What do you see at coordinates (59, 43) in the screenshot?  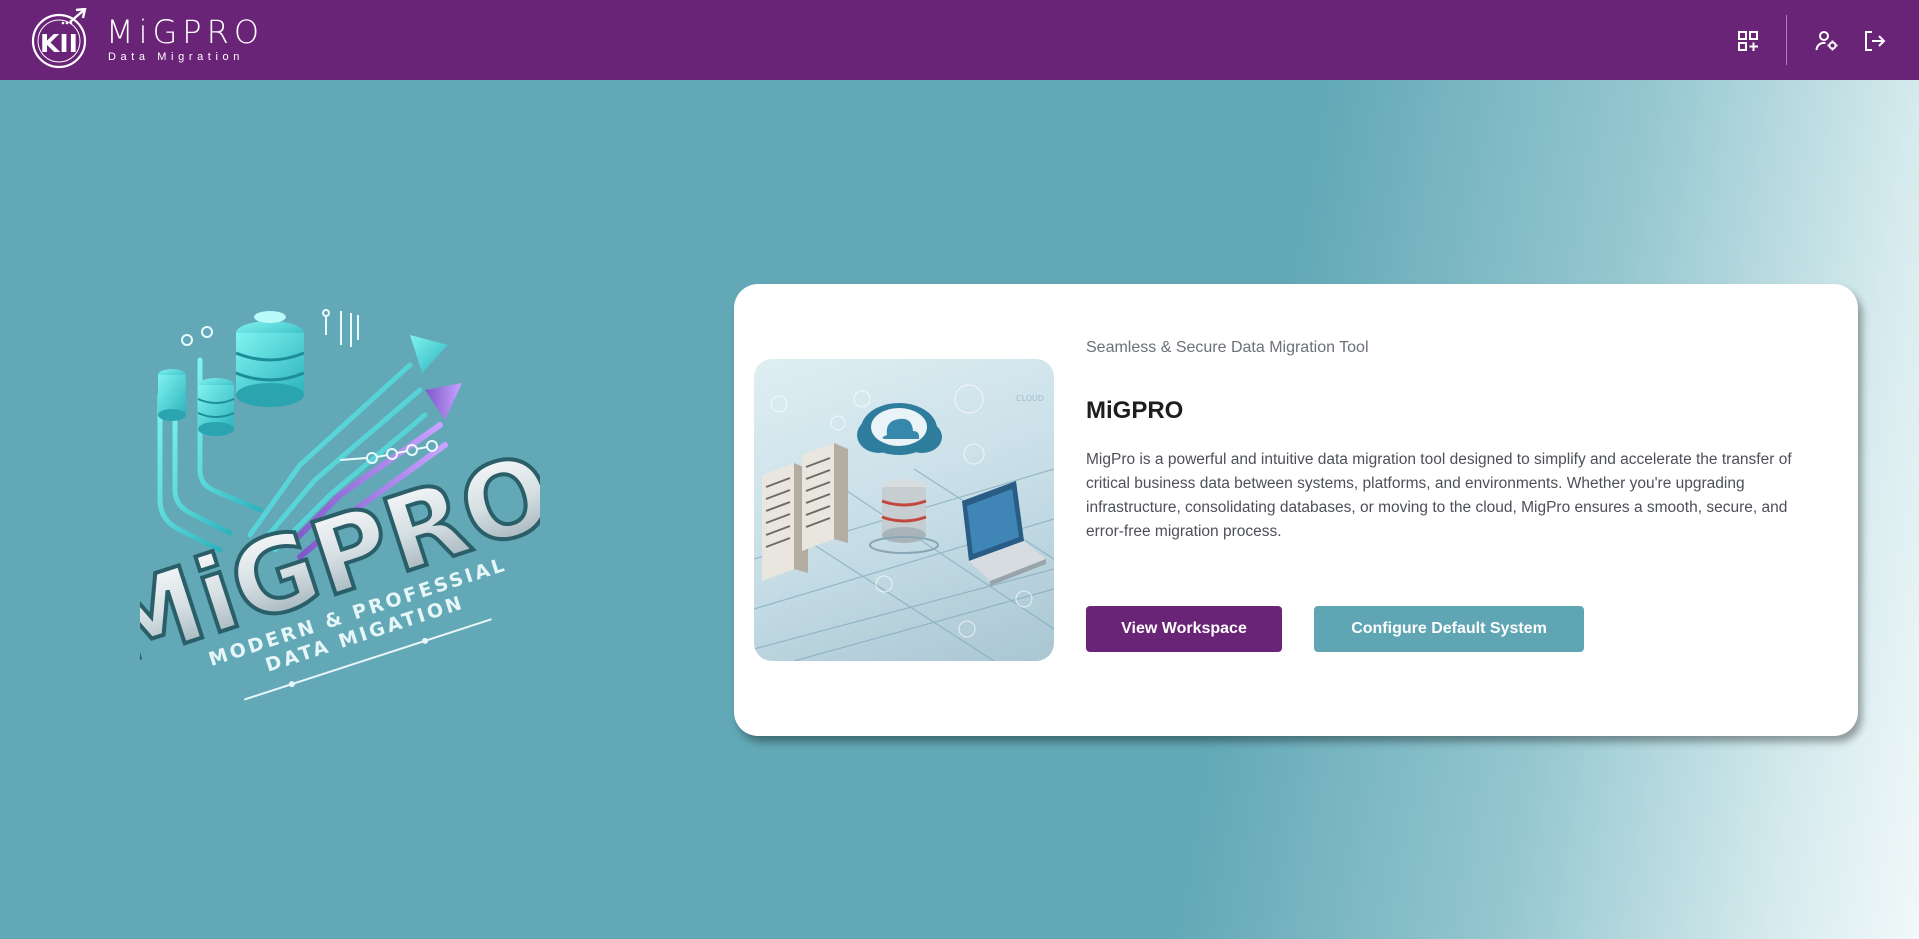 I see `svg-text: KII` at bounding box center [59, 43].